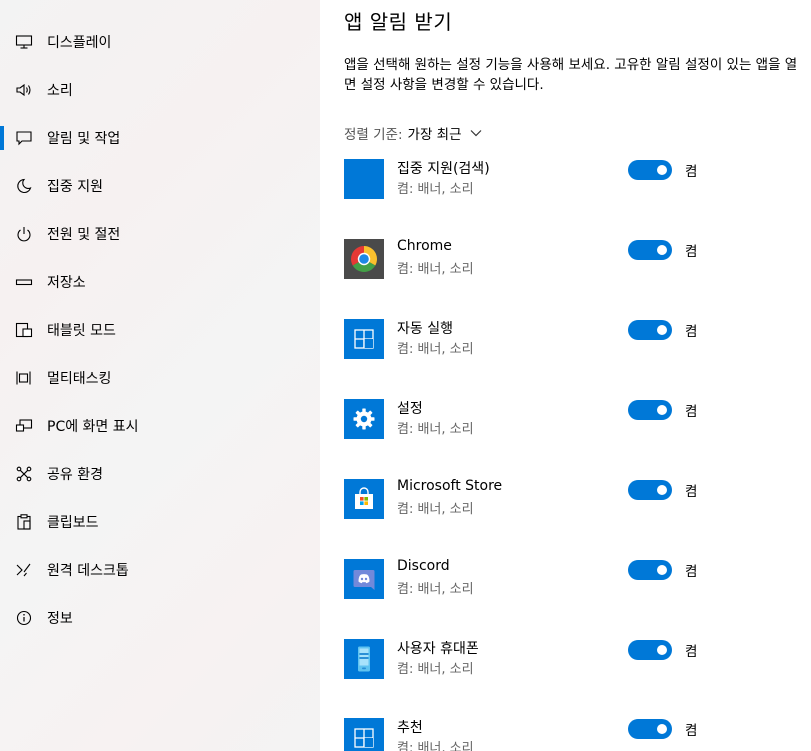 Image resolution: width=811 pixels, height=751 pixels. Describe the element at coordinates (160, 570) in the screenshot. I see `sidebar-item-remote-desktop: 원격 데스크톱` at that location.